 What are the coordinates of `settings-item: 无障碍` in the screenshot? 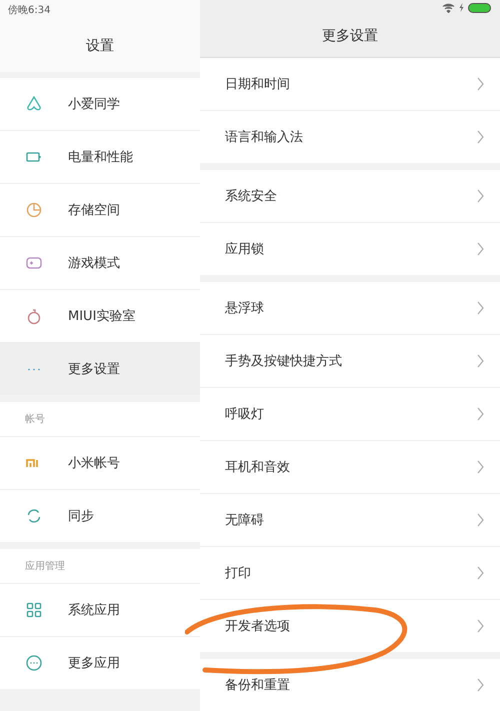 It's located at (350, 520).